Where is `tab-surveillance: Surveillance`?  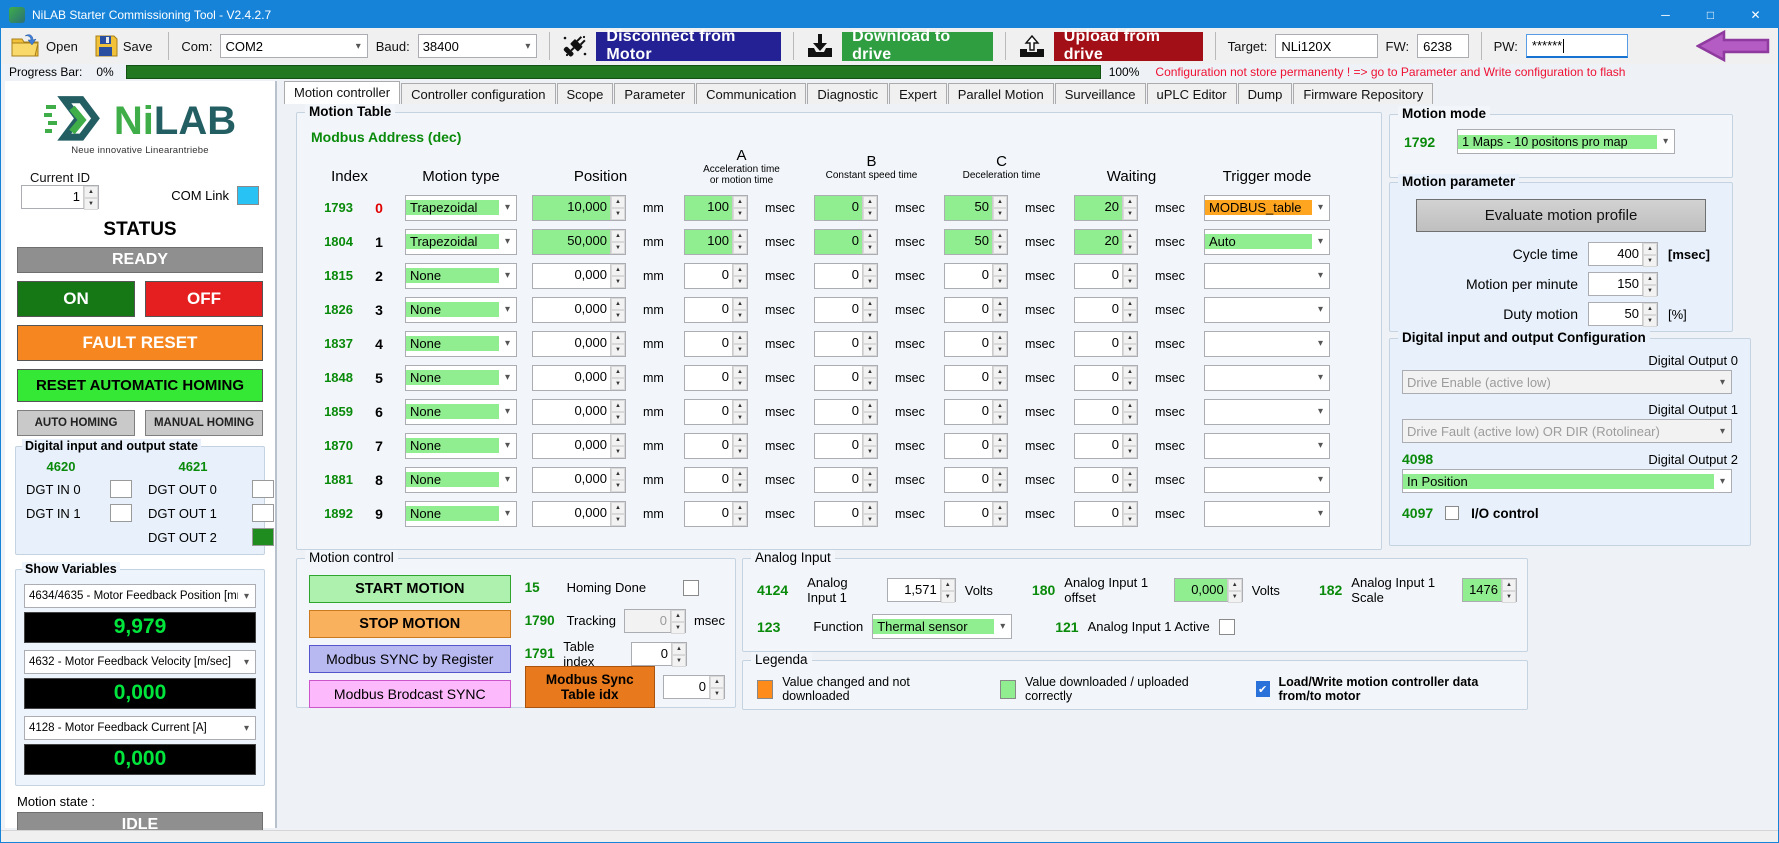
tab-surveillance: Surveillance is located at coordinates (1100, 93).